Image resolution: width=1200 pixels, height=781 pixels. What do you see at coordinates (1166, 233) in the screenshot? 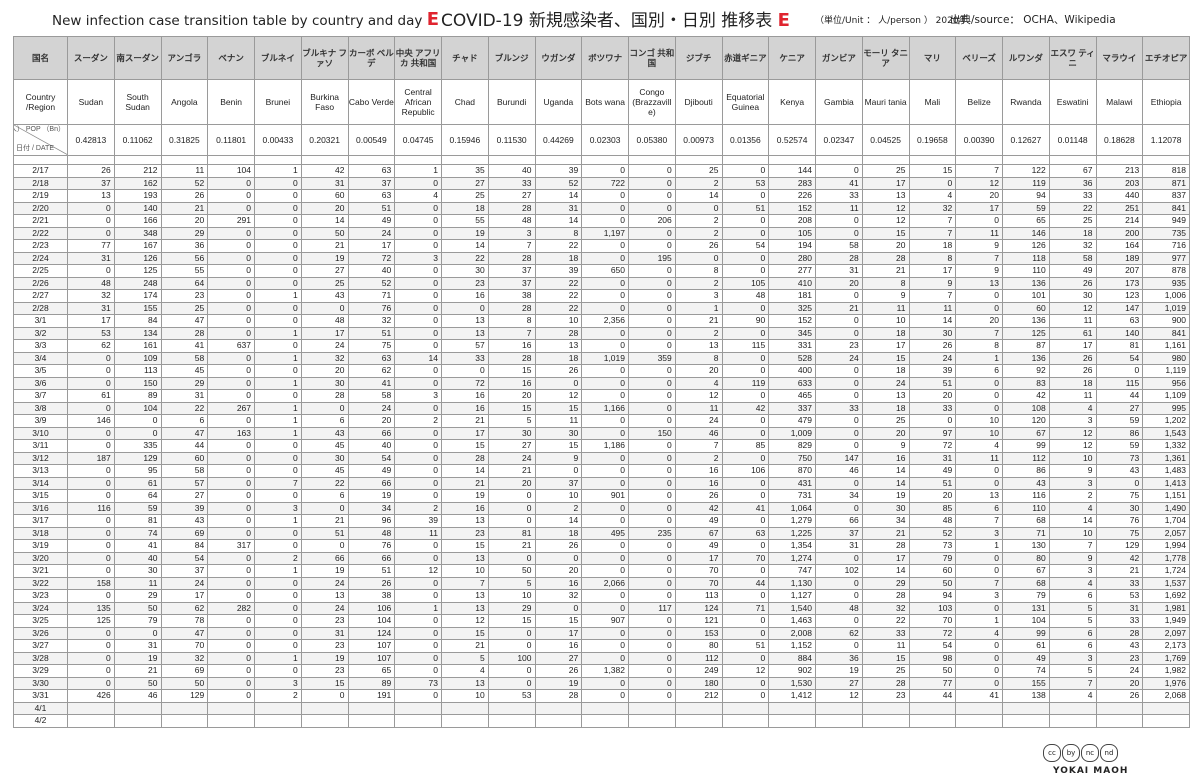
I see `case-count-cell: 735` at bounding box center [1166, 233].